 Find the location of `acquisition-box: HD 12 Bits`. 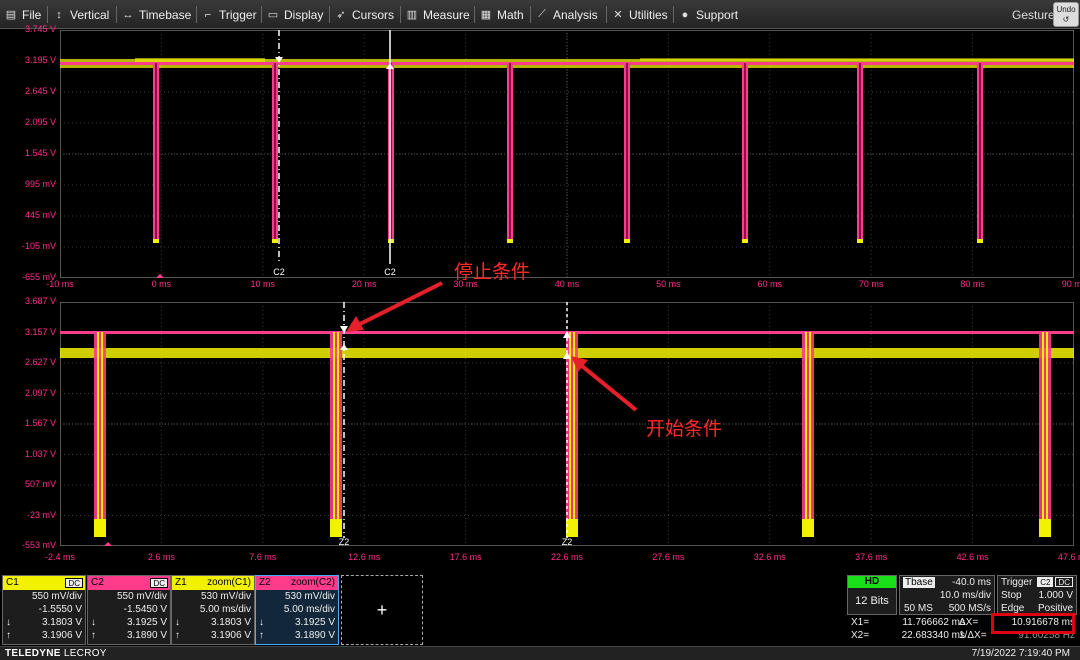

acquisition-box: HD 12 Bits is located at coordinates (872, 595).